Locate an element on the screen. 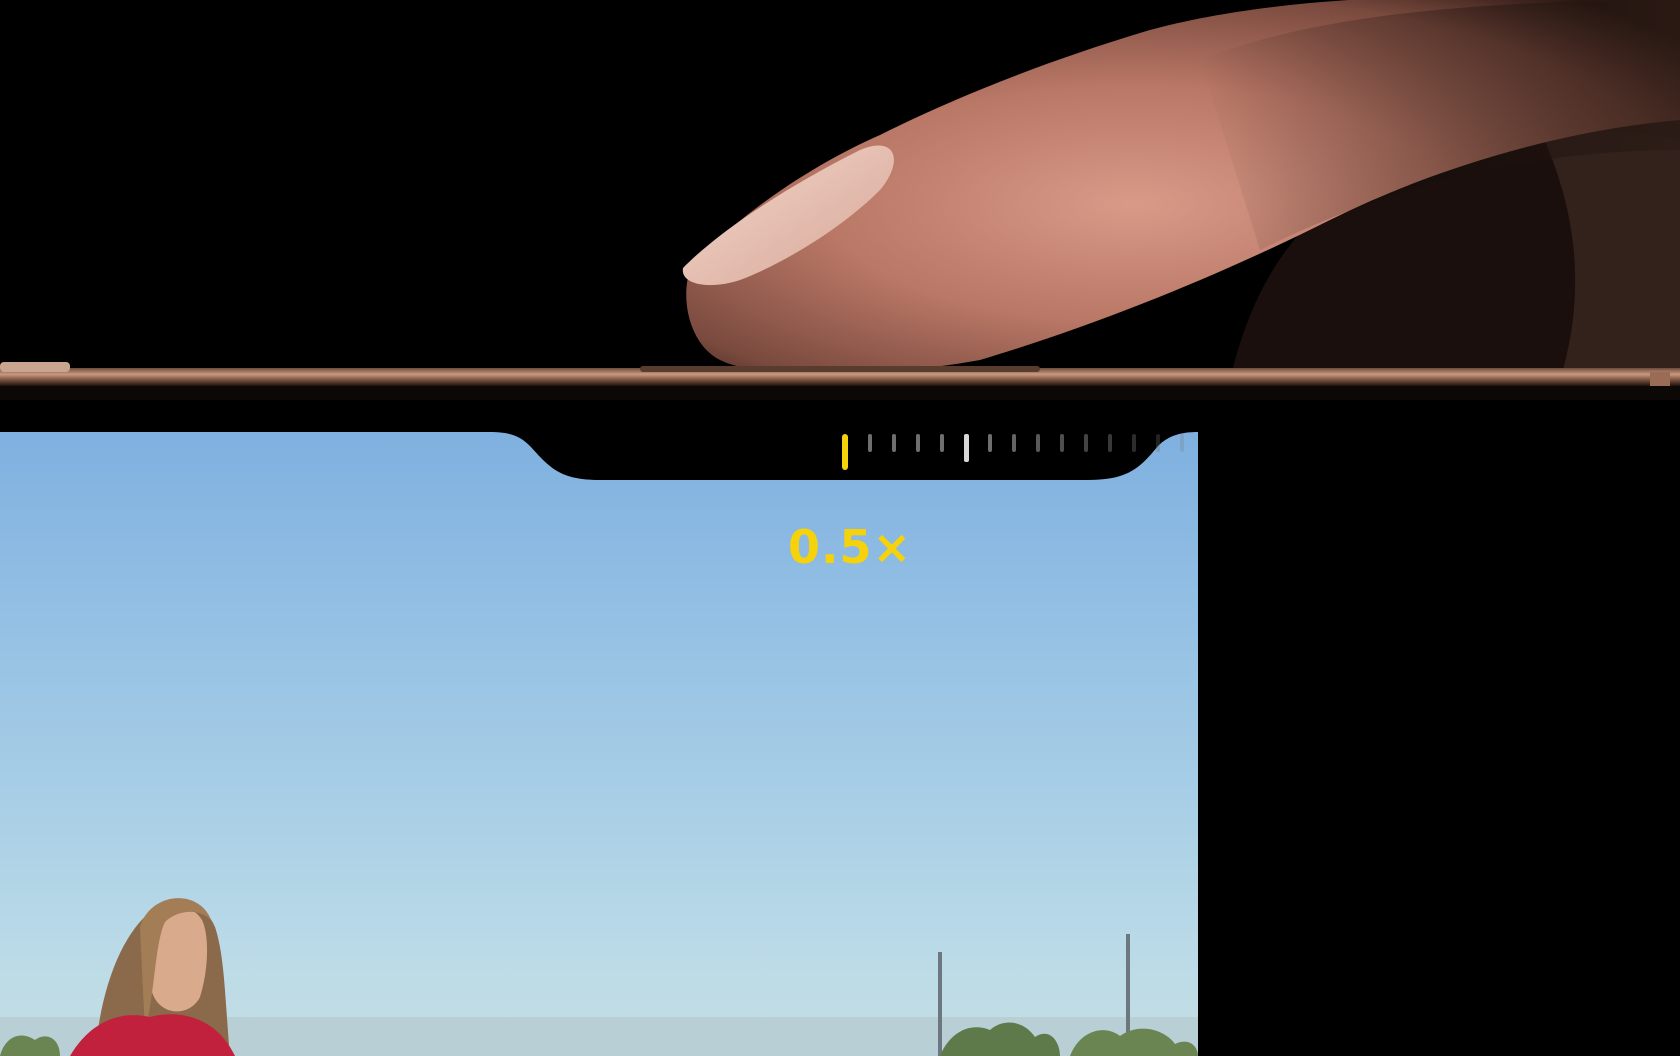 Image resolution: width=1680 pixels, height=1056 pixels. camera-control-button is located at coordinates (840, 369).